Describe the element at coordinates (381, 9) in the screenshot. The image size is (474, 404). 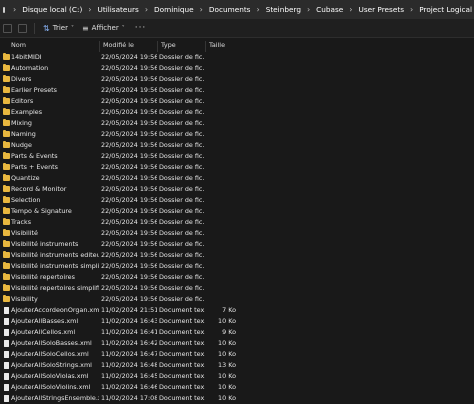
I see `breadcrumb-user-presets: User Presets` at that location.